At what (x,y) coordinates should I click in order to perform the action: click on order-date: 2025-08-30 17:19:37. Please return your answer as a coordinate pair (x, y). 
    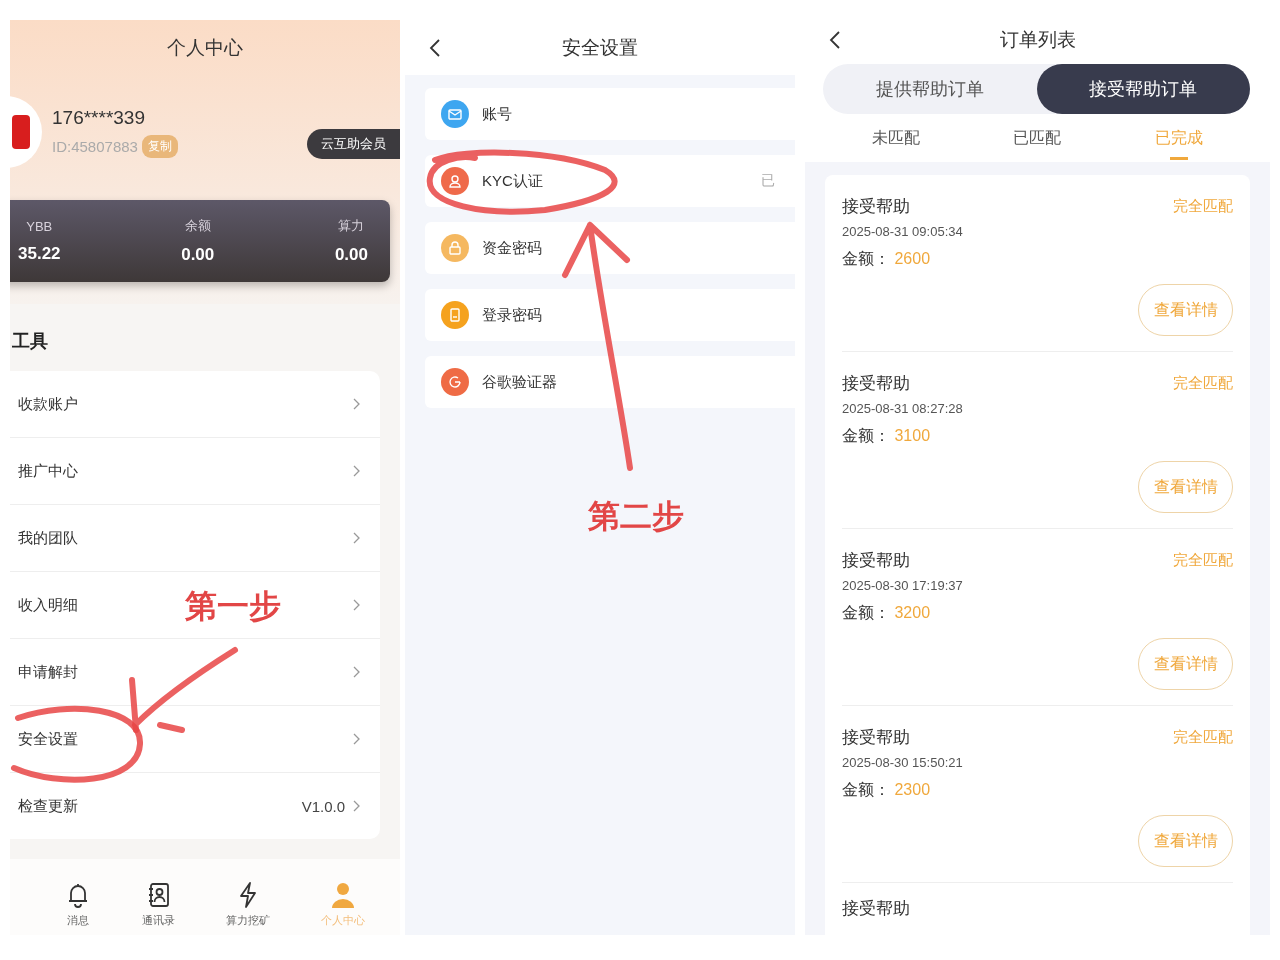
    Looking at the image, I should click on (903, 585).